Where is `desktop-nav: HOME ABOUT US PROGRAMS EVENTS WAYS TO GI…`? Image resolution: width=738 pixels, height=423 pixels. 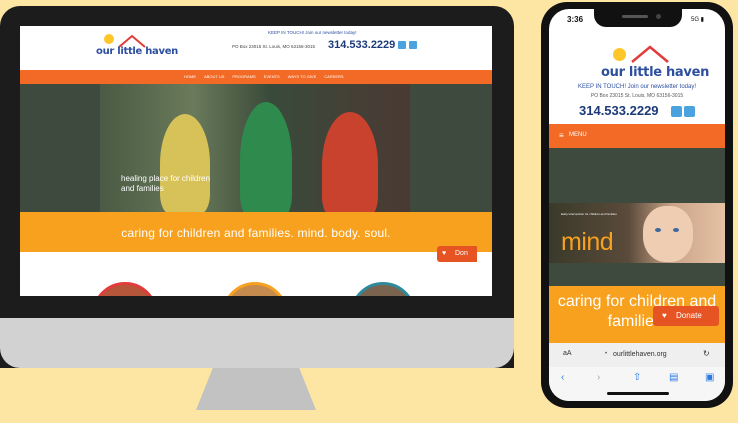
desktop-nav: HOME ABOUT US PROGRAMS EVENTS WAYS TO GI… is located at coordinates (256, 77).